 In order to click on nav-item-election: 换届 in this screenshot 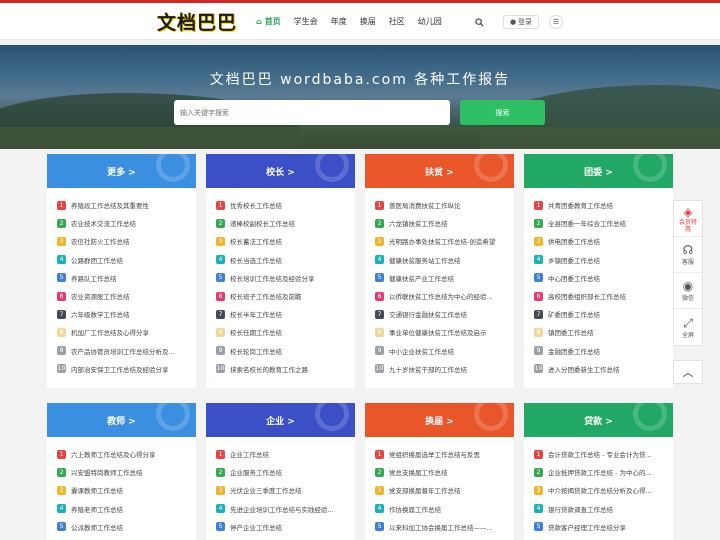, I will do `click(368, 21)`.